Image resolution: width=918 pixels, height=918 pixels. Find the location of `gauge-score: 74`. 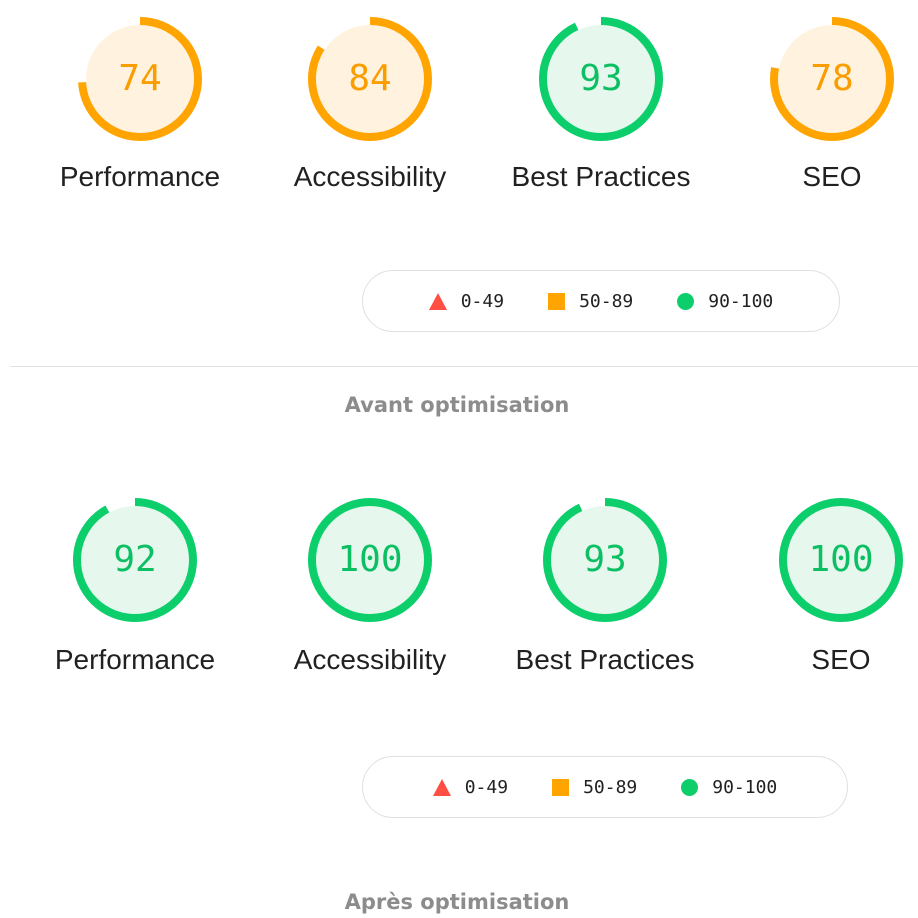

gauge-score: 74 is located at coordinates (140, 78).